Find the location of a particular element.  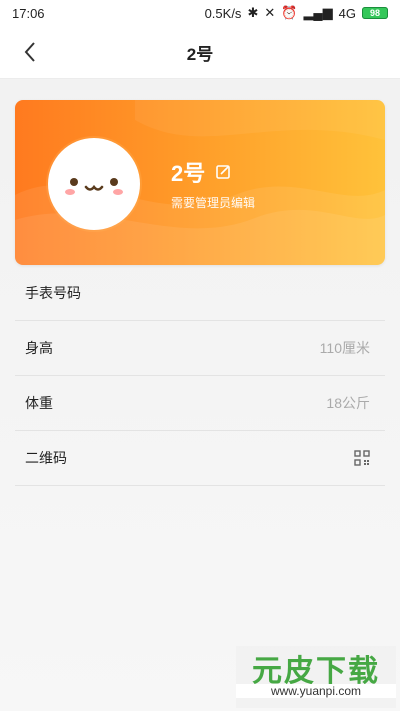

chevron-left-icon is located at coordinates (29, 52).